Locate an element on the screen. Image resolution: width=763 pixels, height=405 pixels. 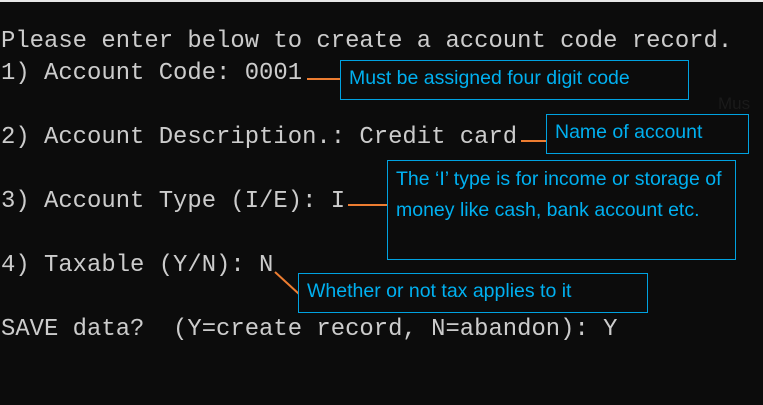
callout-account-code: Must be assigned four digit code is located at coordinates (514, 80).